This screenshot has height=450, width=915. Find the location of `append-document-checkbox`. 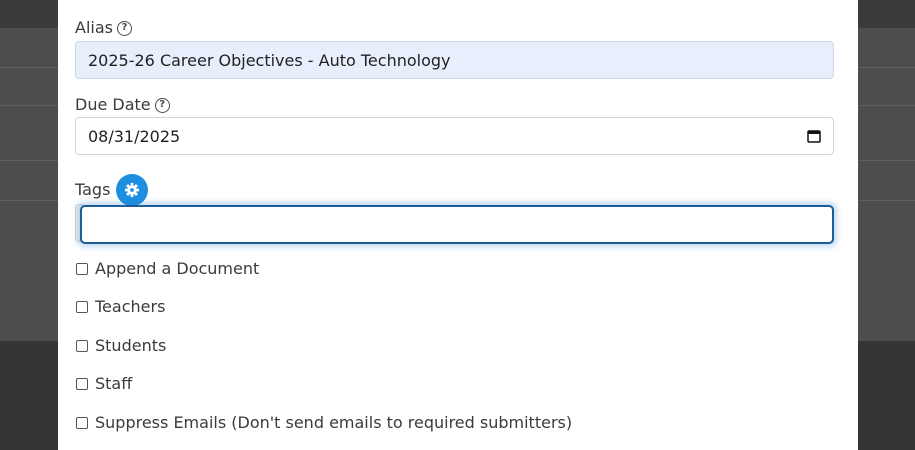

append-document-checkbox is located at coordinates (82, 269).